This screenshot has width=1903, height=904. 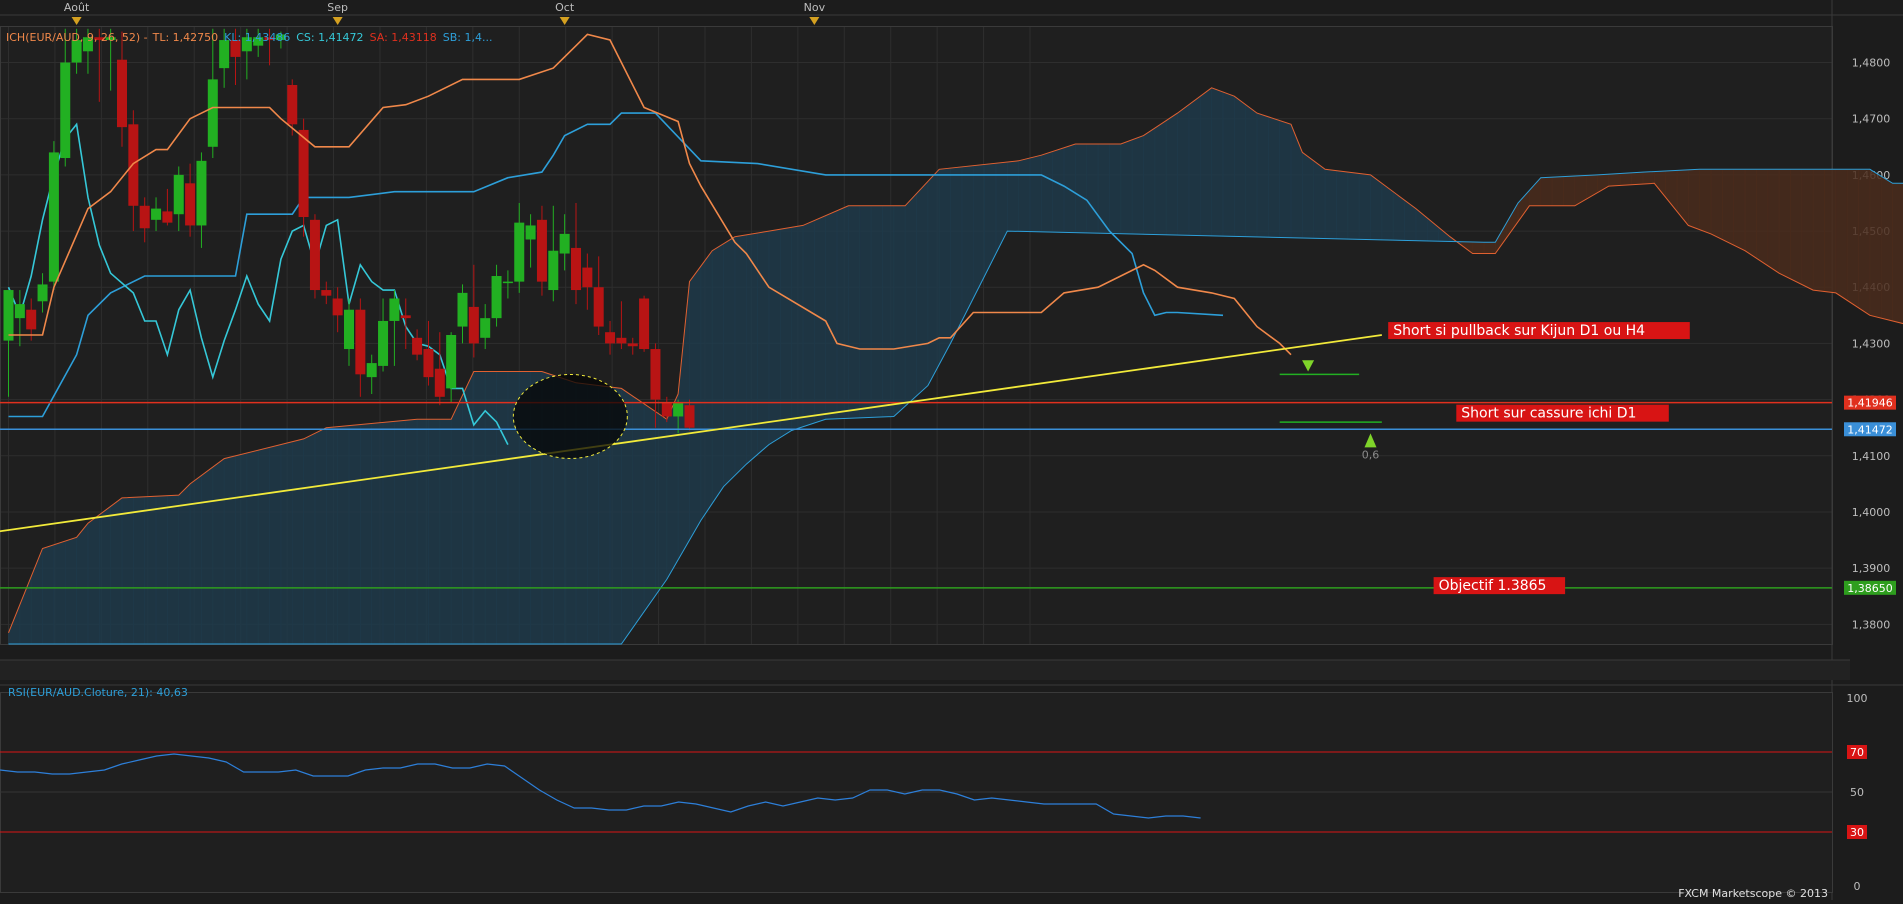 I want to click on rsi-tick-label: 0, so click(x=1857, y=886).